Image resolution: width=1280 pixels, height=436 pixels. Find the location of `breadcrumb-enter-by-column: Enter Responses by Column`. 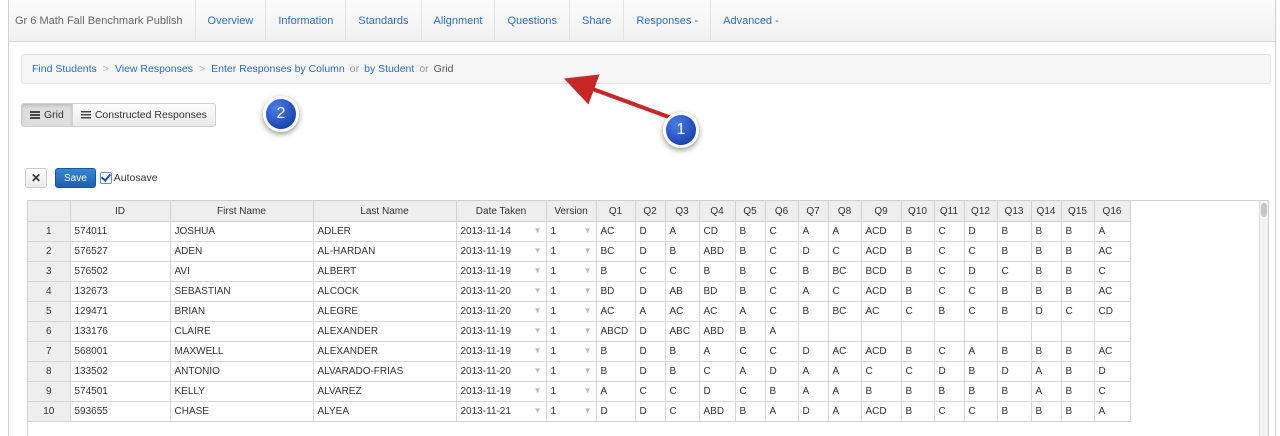

breadcrumb-enter-by-column: Enter Responses by Column is located at coordinates (278, 69).